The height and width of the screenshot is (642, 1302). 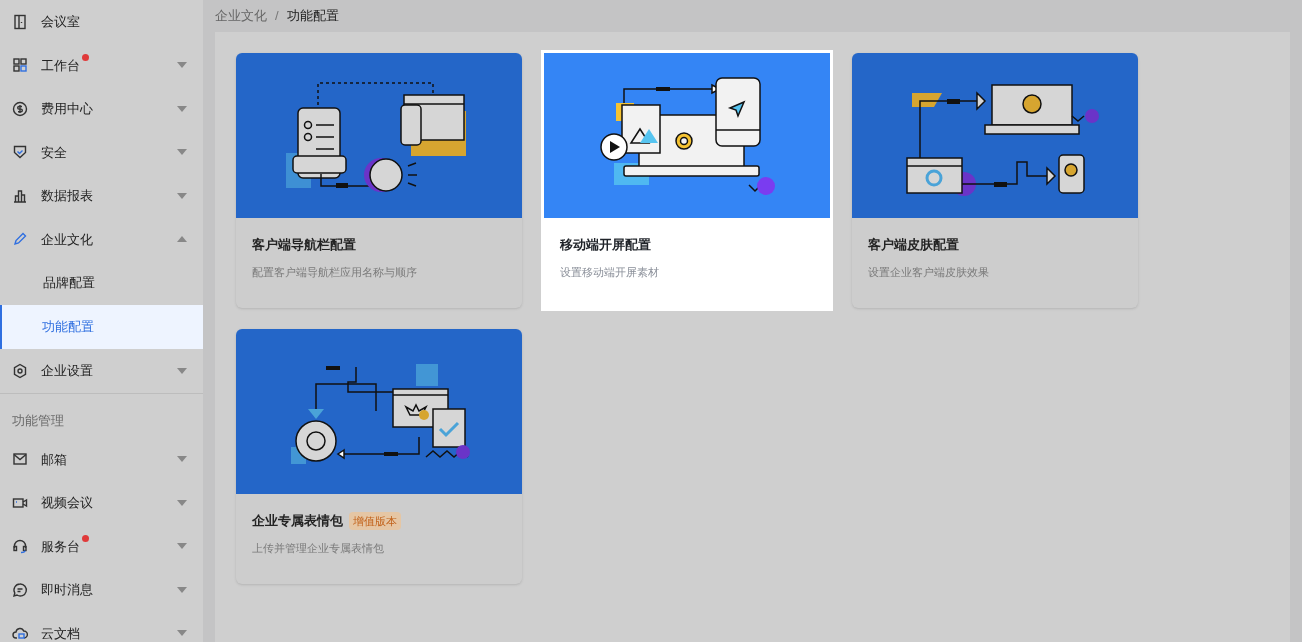 What do you see at coordinates (20, 152) in the screenshot?
I see `shield-icon` at bounding box center [20, 152].